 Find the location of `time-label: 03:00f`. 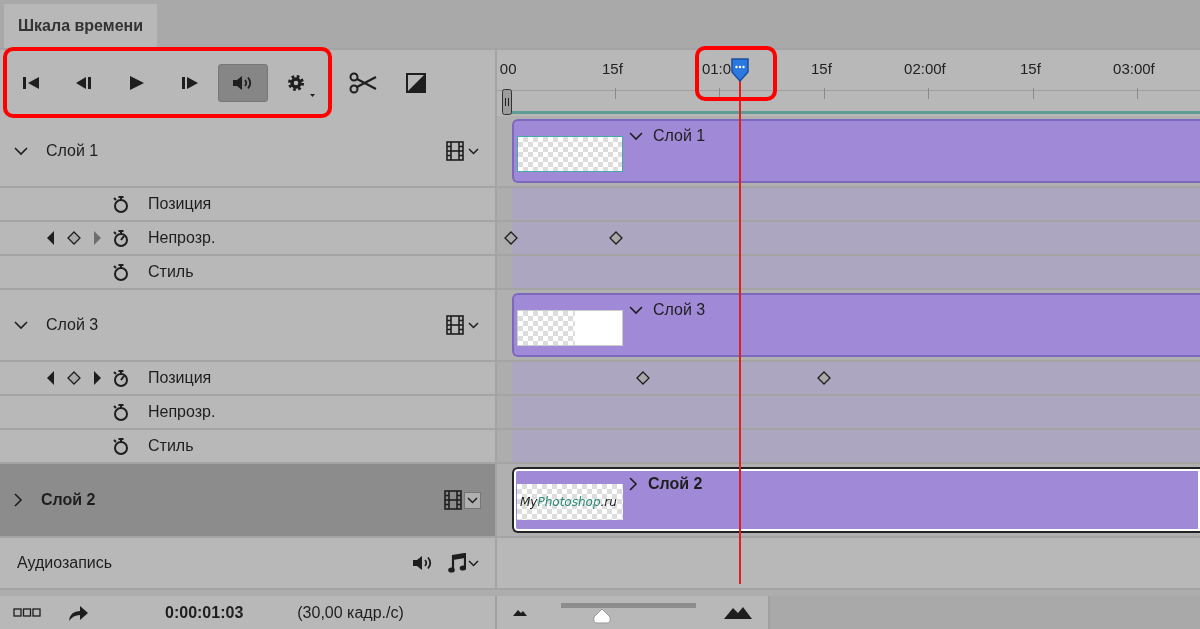

time-label: 03:00f is located at coordinates (1134, 68).